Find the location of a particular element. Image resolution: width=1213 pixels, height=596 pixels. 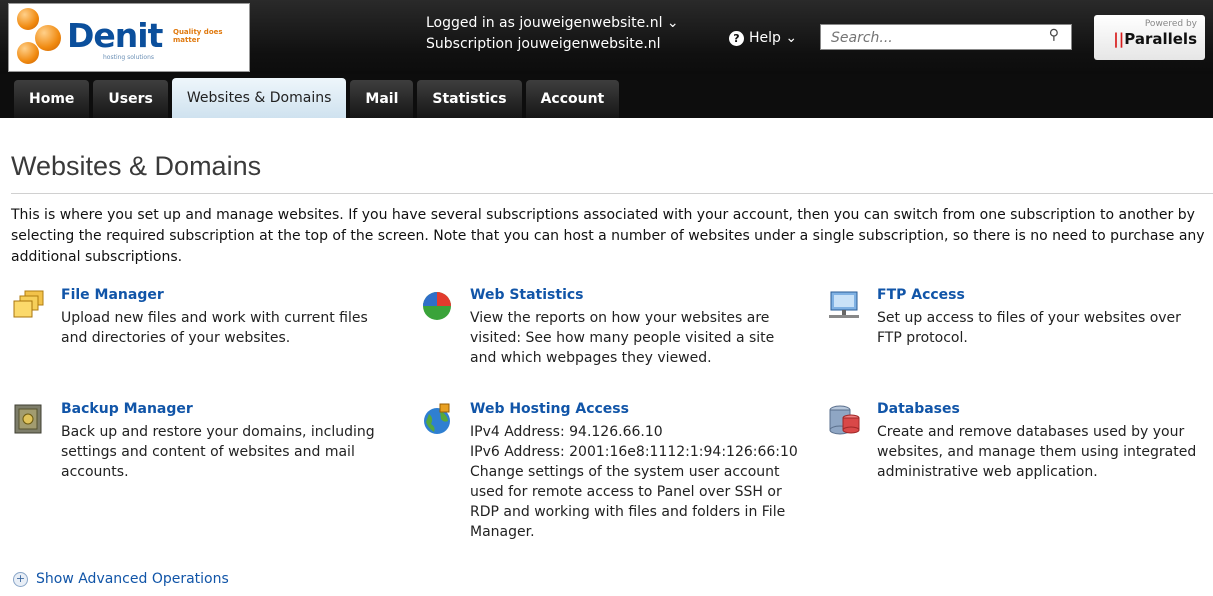

expand-icon: + is located at coordinates (20, 579).